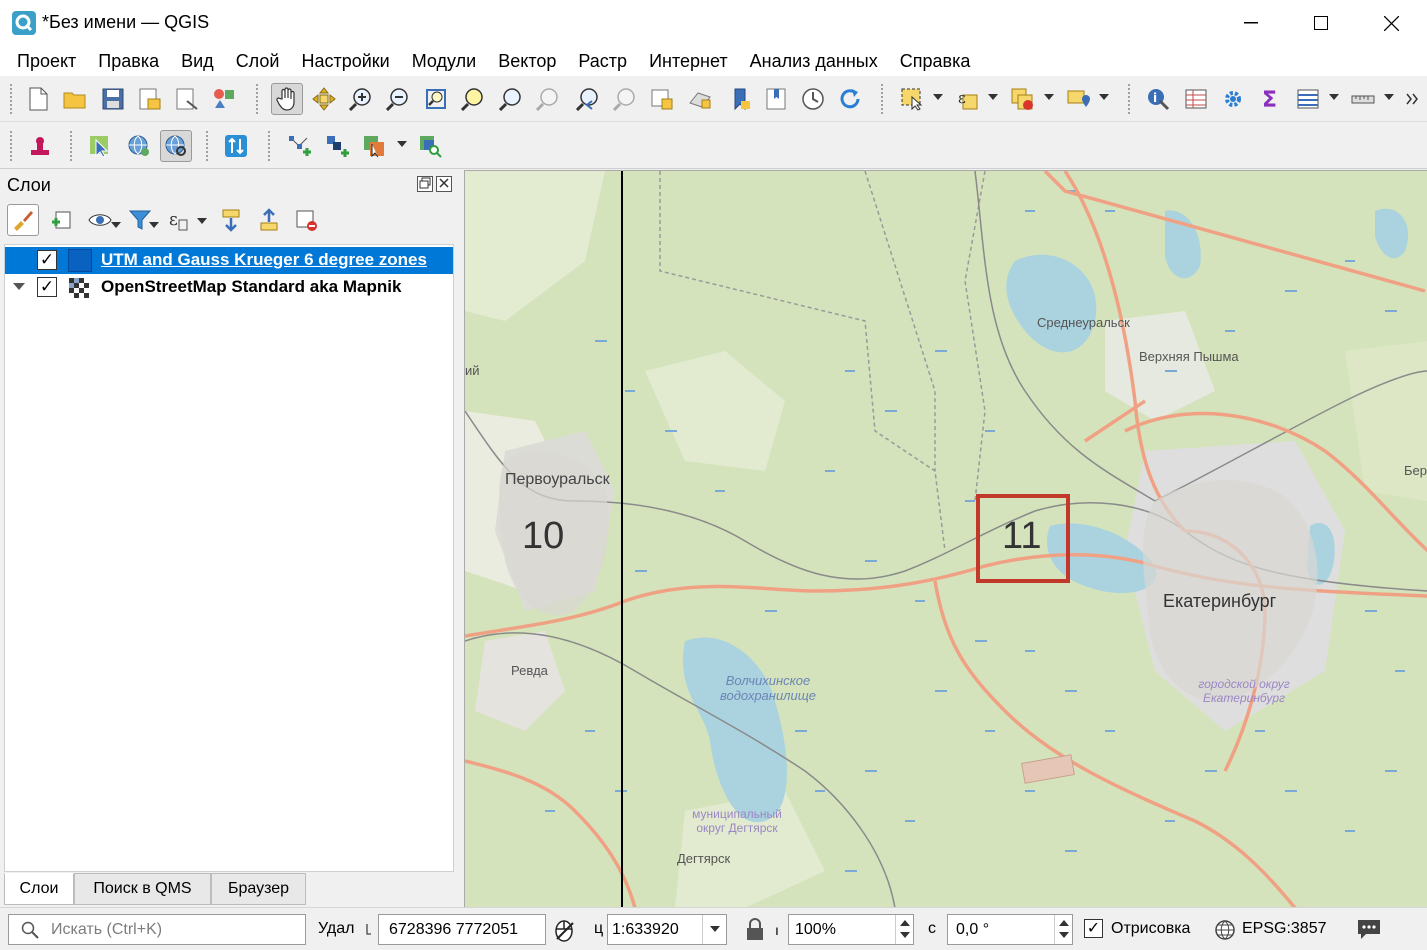  Describe the element at coordinates (1321, 23) in the screenshot. I see `maximize-button` at that location.